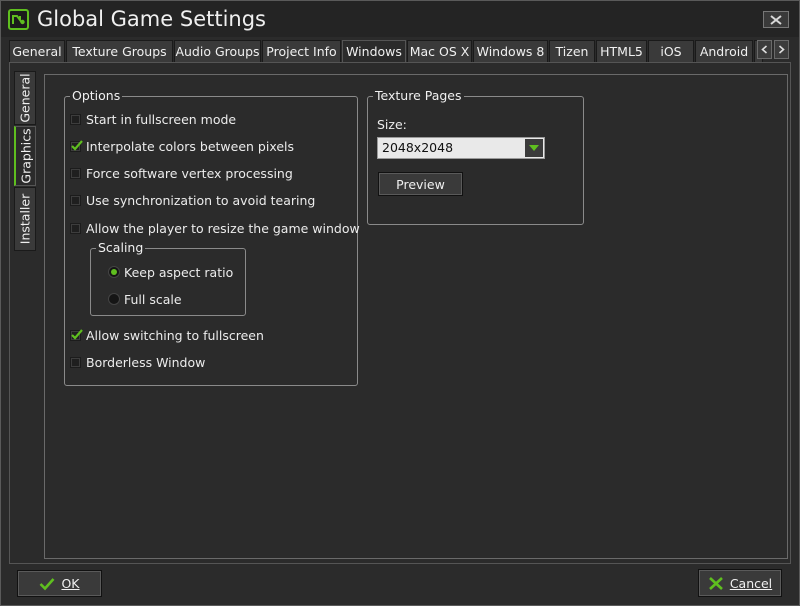 The image size is (800, 606). What do you see at coordinates (151, 19) in the screenshot?
I see `window-title: Global Game Settings` at bounding box center [151, 19].